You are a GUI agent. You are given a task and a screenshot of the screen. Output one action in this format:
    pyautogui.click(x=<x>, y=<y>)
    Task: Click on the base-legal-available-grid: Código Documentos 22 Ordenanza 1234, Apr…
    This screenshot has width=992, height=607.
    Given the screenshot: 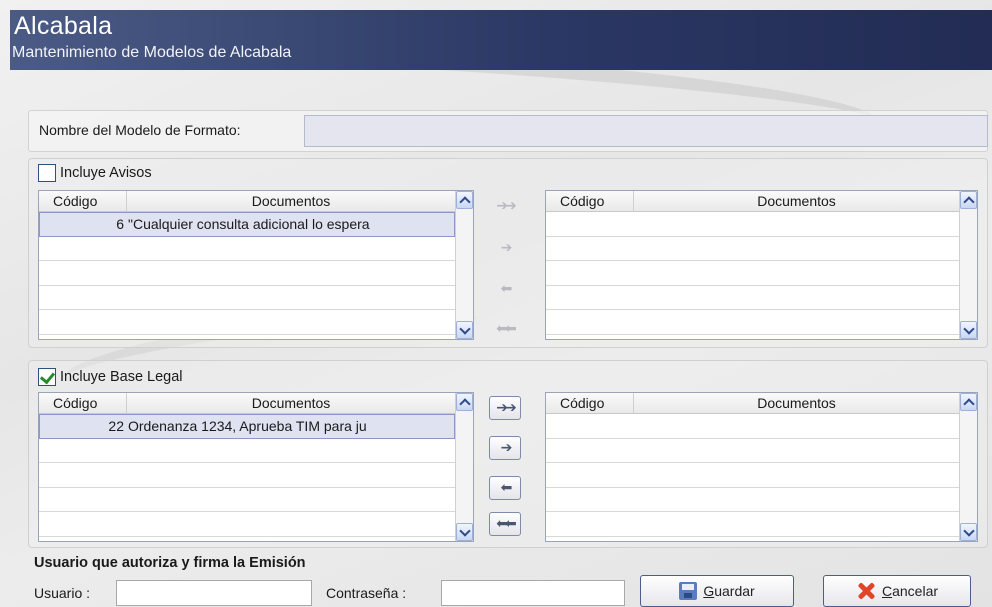 What is the action you would take?
    pyautogui.click(x=256, y=467)
    